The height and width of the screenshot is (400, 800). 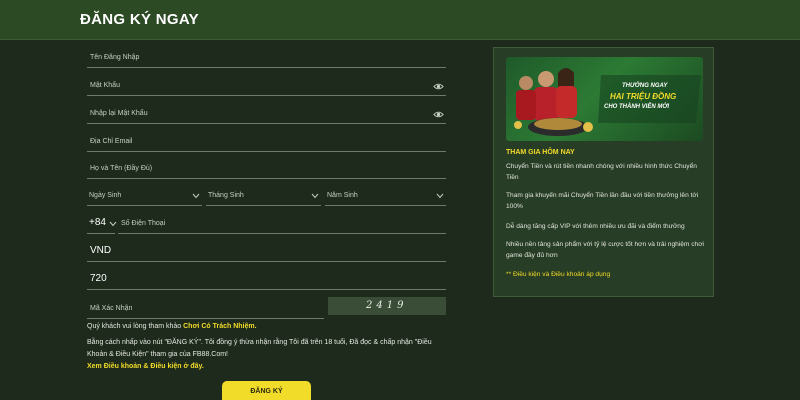 What do you see at coordinates (272, 367) in the screenshot?
I see `terms-link: Xem Điều khoản & Điều kiện ở đây.` at bounding box center [272, 367].